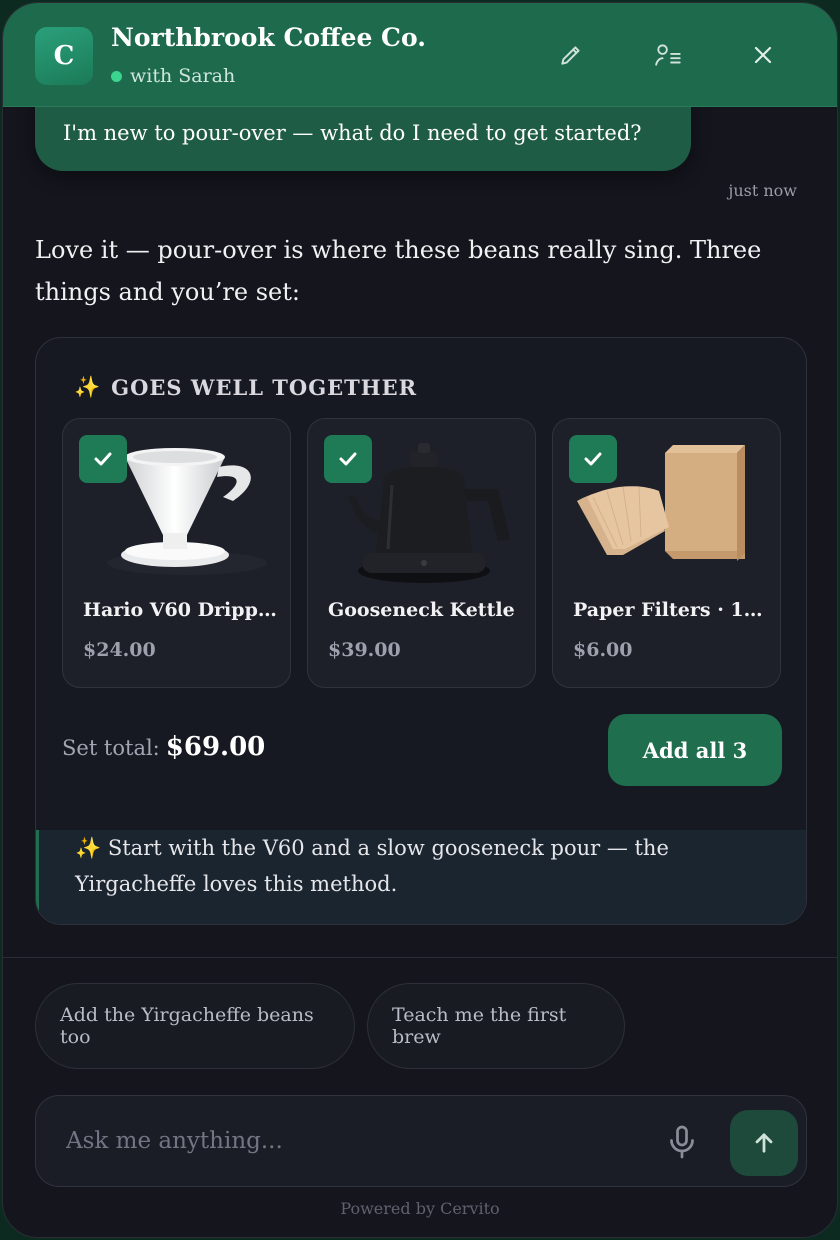 This screenshot has width=840, height=1240. Describe the element at coordinates (603, 650) in the screenshot. I see `product-price: $6.00` at that location.